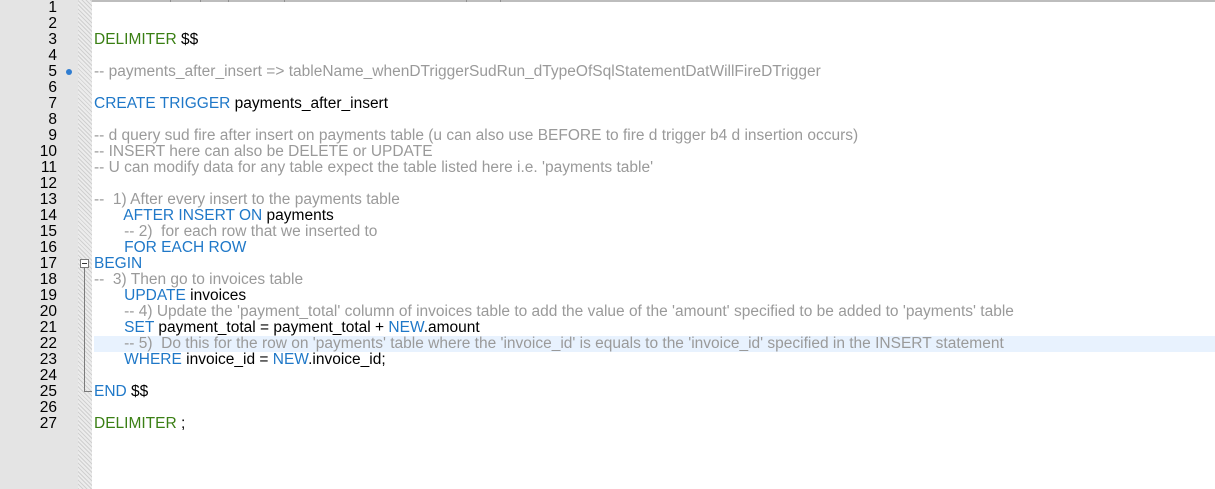  Describe the element at coordinates (218, 295) in the screenshot. I see `code-token: invoices` at that location.